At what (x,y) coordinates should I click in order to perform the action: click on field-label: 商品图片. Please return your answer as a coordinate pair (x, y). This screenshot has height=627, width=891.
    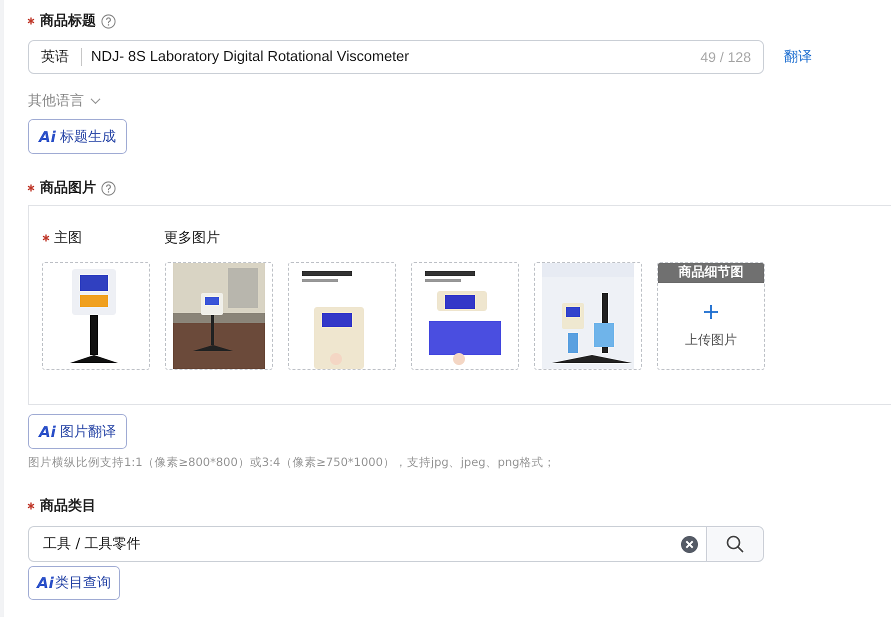
    Looking at the image, I should click on (68, 188).